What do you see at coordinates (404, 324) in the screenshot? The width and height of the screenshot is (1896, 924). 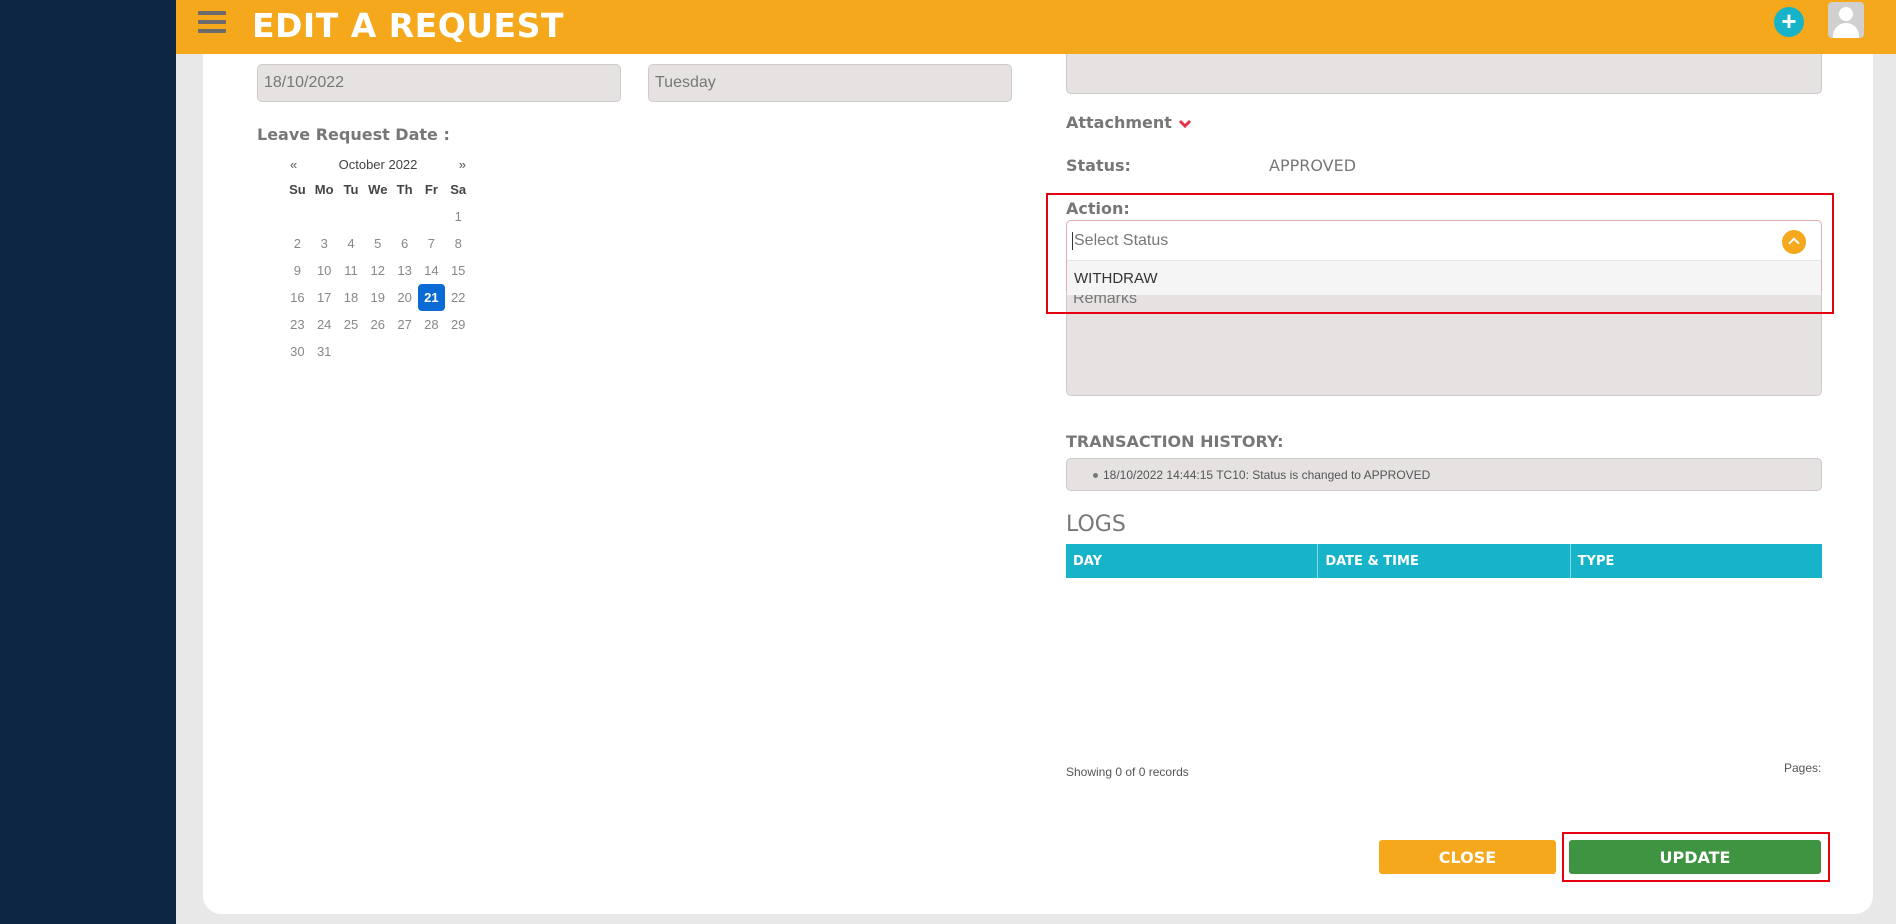 I see `calendar-day: 27` at bounding box center [404, 324].